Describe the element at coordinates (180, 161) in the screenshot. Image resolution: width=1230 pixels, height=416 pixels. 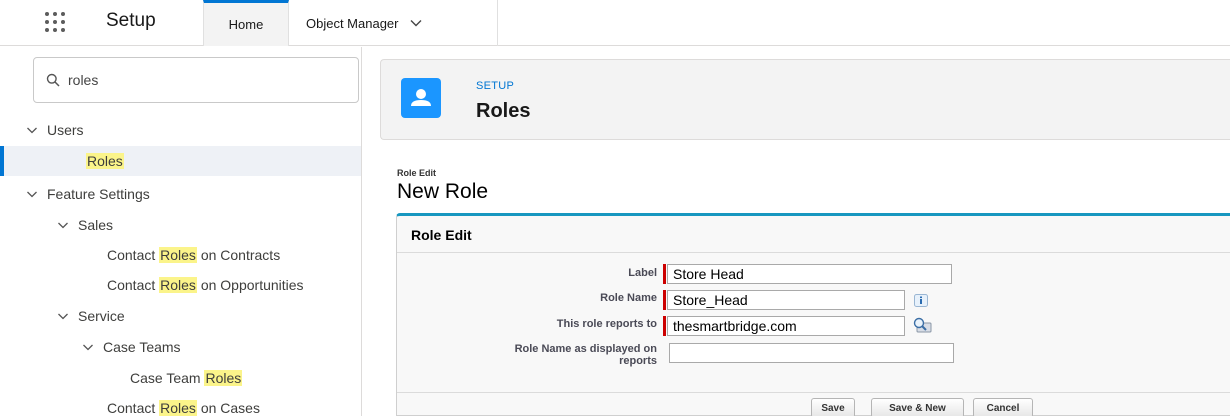
I see `tree-item-roles: Roles` at that location.